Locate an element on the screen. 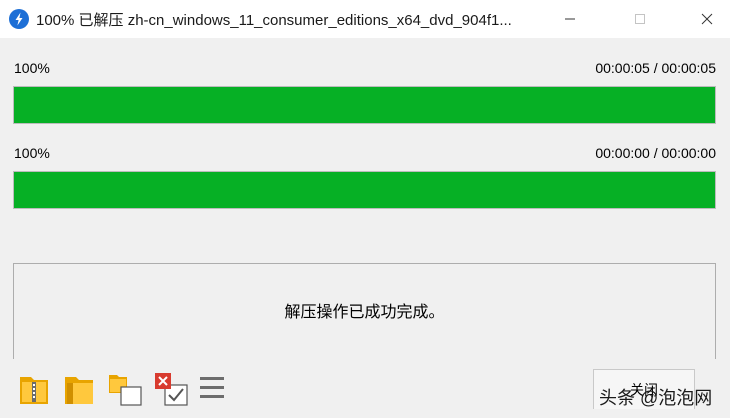 This screenshot has height=418, width=730. copy-files-button is located at coordinates (124, 389).